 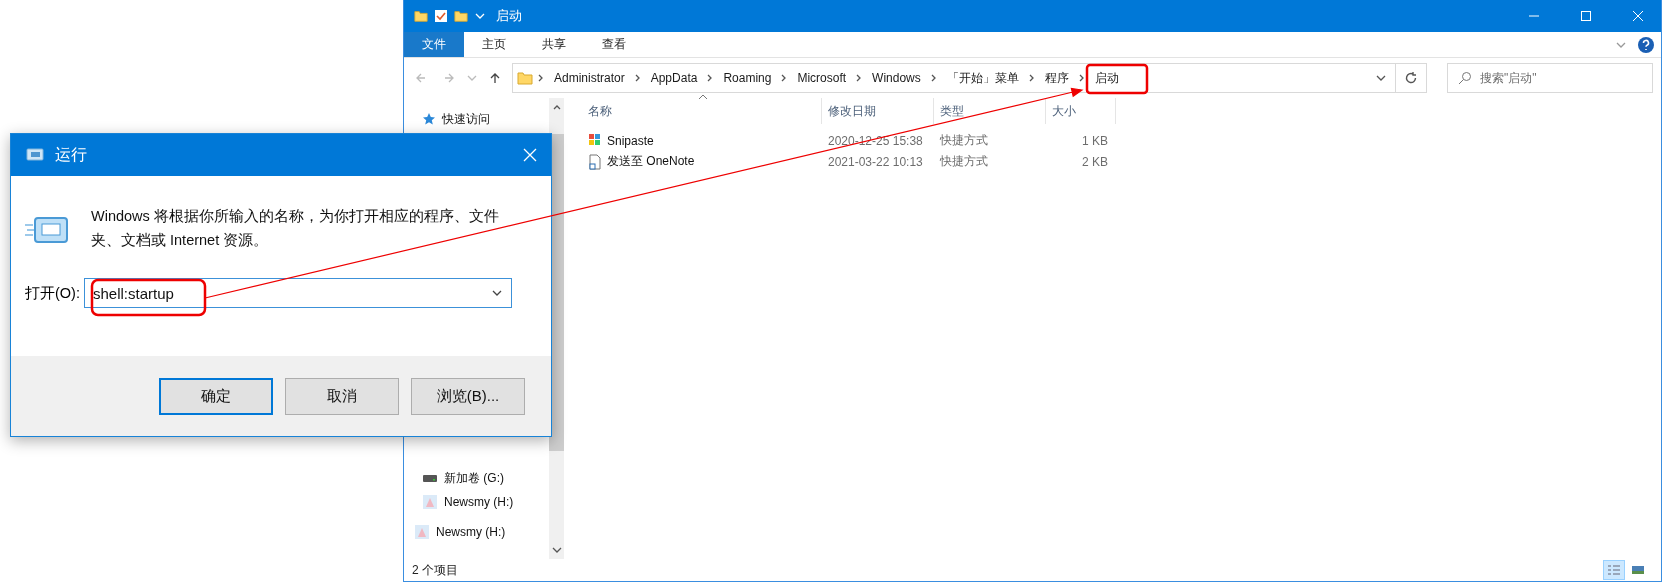 I want to click on refresh-button, so click(x=1411, y=78).